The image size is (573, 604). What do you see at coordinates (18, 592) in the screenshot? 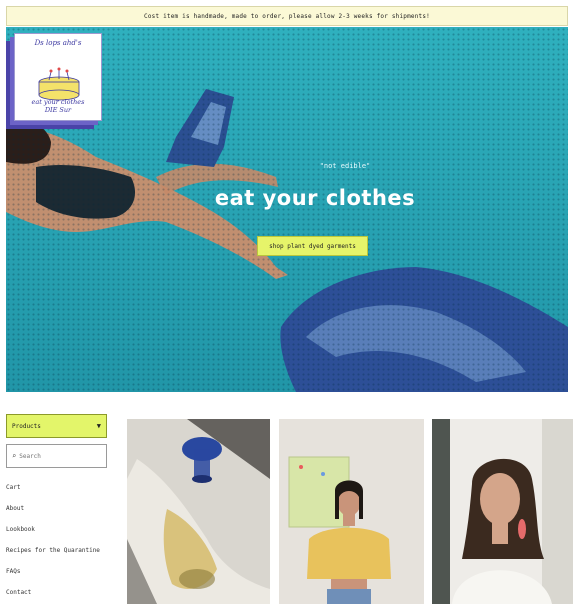
I see `nav-link-contact: Contact` at bounding box center [18, 592].